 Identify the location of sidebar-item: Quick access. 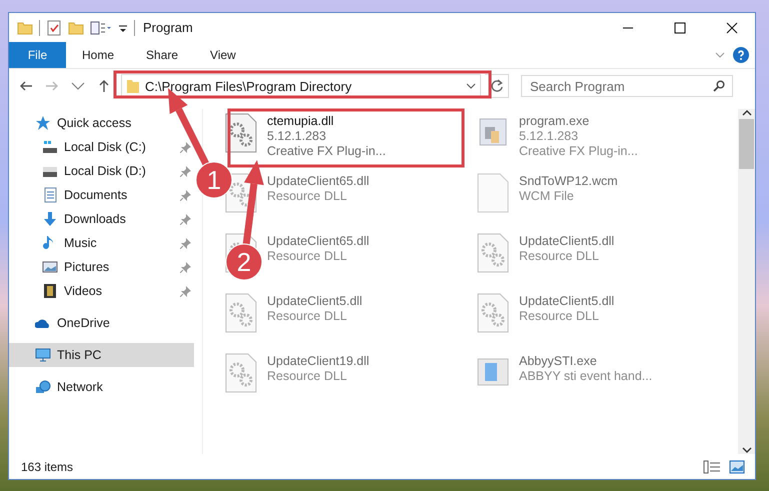
(101, 123).